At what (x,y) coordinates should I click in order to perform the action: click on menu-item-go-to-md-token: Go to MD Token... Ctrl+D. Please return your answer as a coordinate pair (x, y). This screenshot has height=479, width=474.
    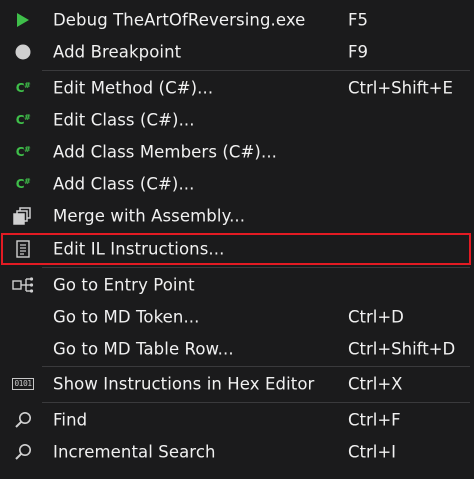
    Looking at the image, I should click on (237, 317).